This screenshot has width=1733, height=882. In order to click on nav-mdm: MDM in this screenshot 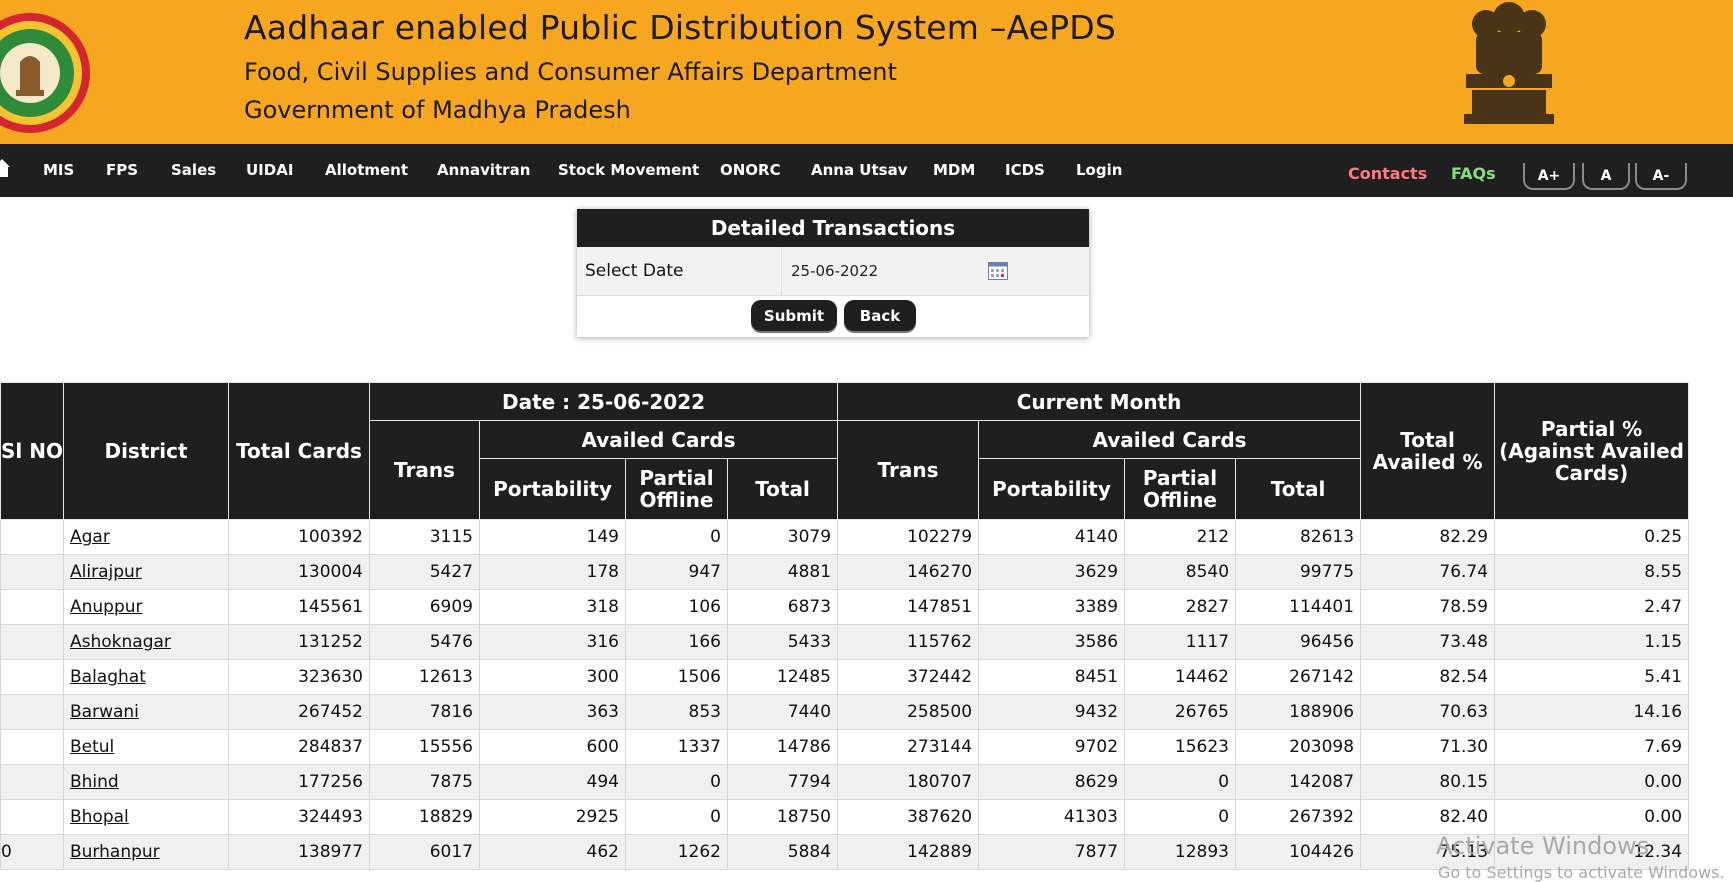, I will do `click(954, 170)`.